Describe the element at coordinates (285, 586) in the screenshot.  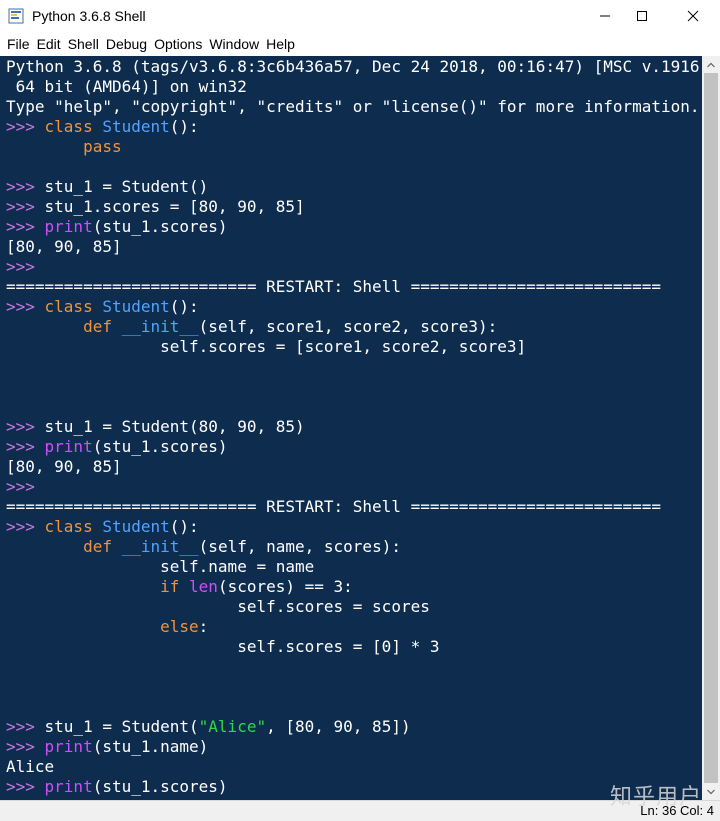
I see `code-text: (scores) == 3:` at that location.